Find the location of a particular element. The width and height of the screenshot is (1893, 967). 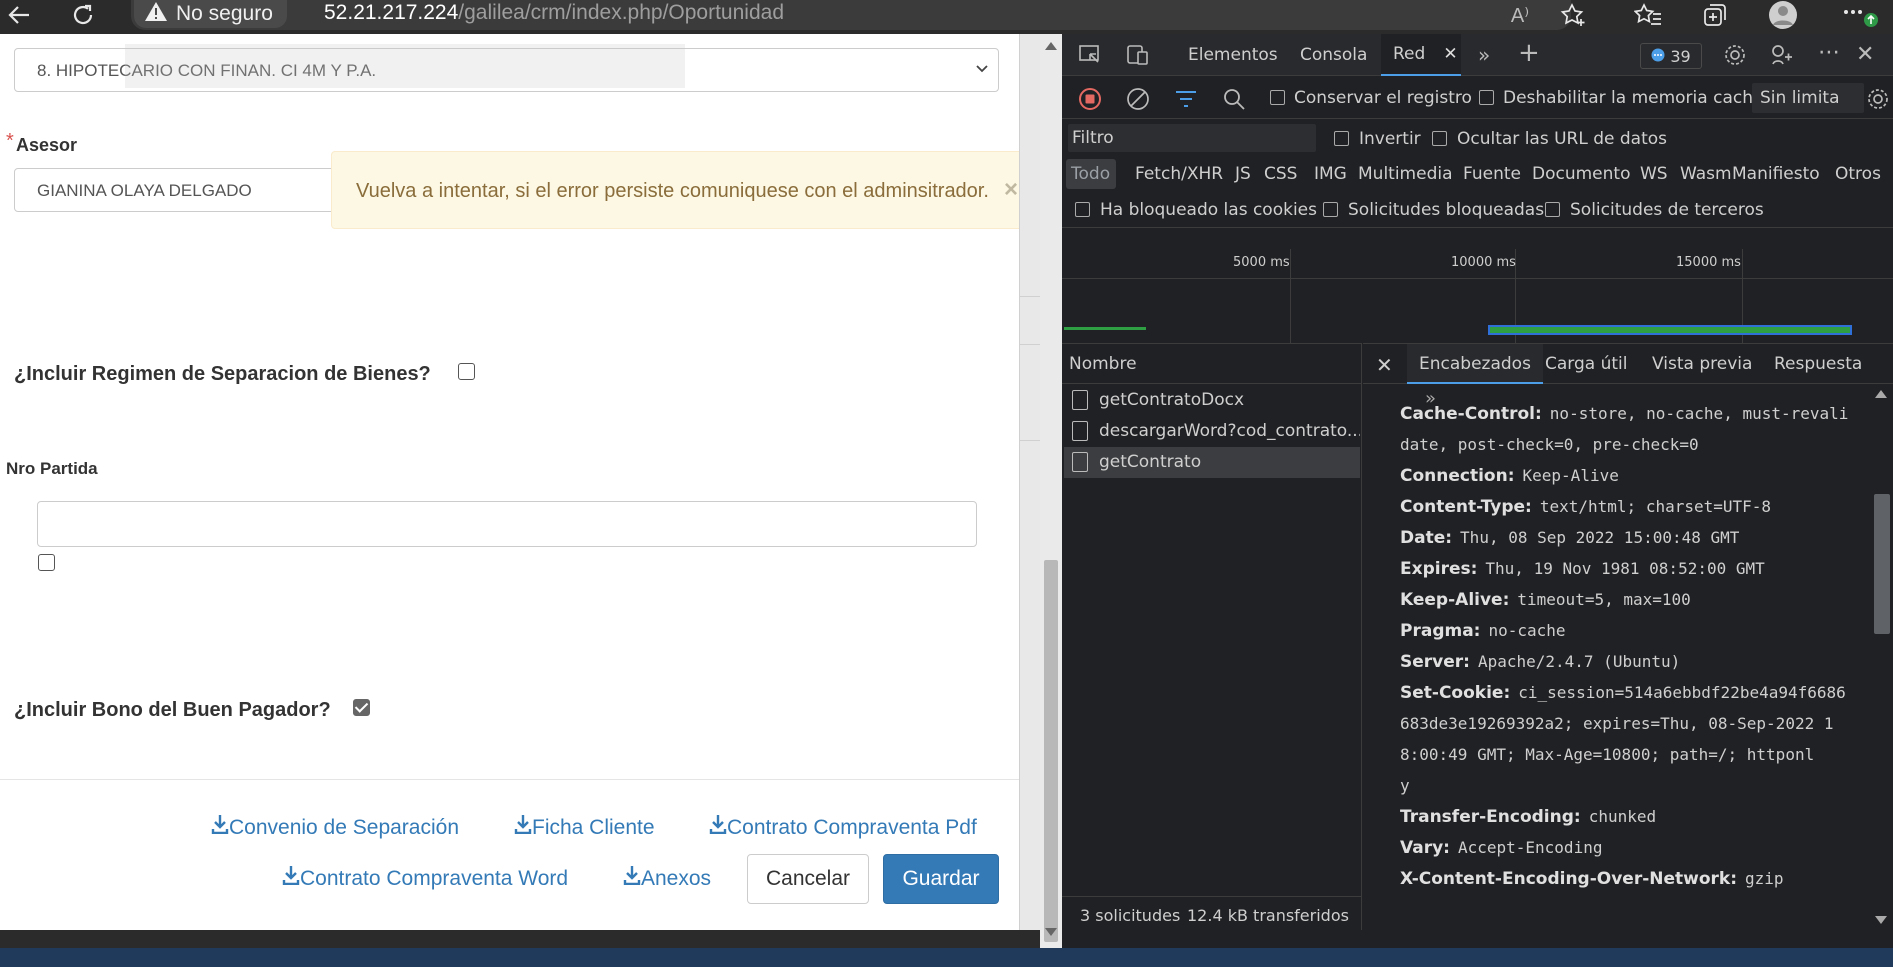

header-key: Date: is located at coordinates (1426, 538).